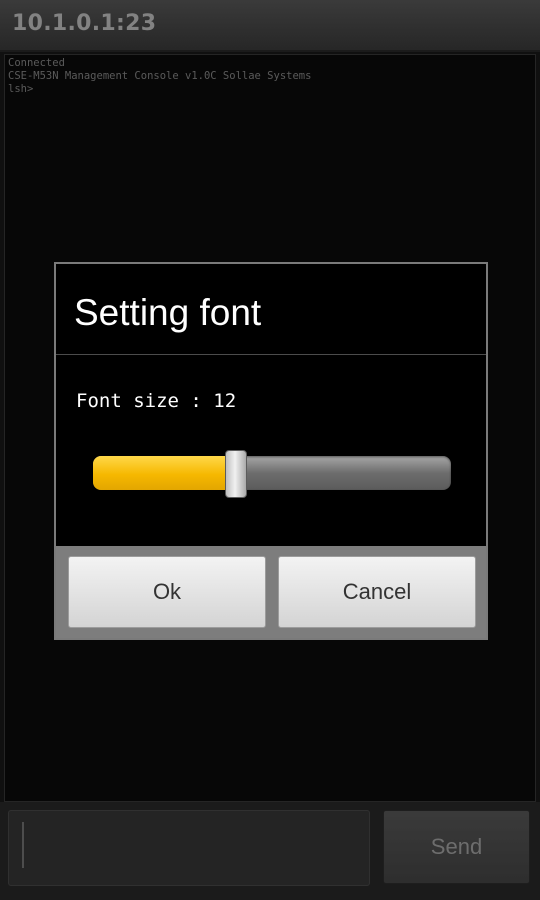  Describe the element at coordinates (272, 473) in the screenshot. I see `font-size-slider` at that location.